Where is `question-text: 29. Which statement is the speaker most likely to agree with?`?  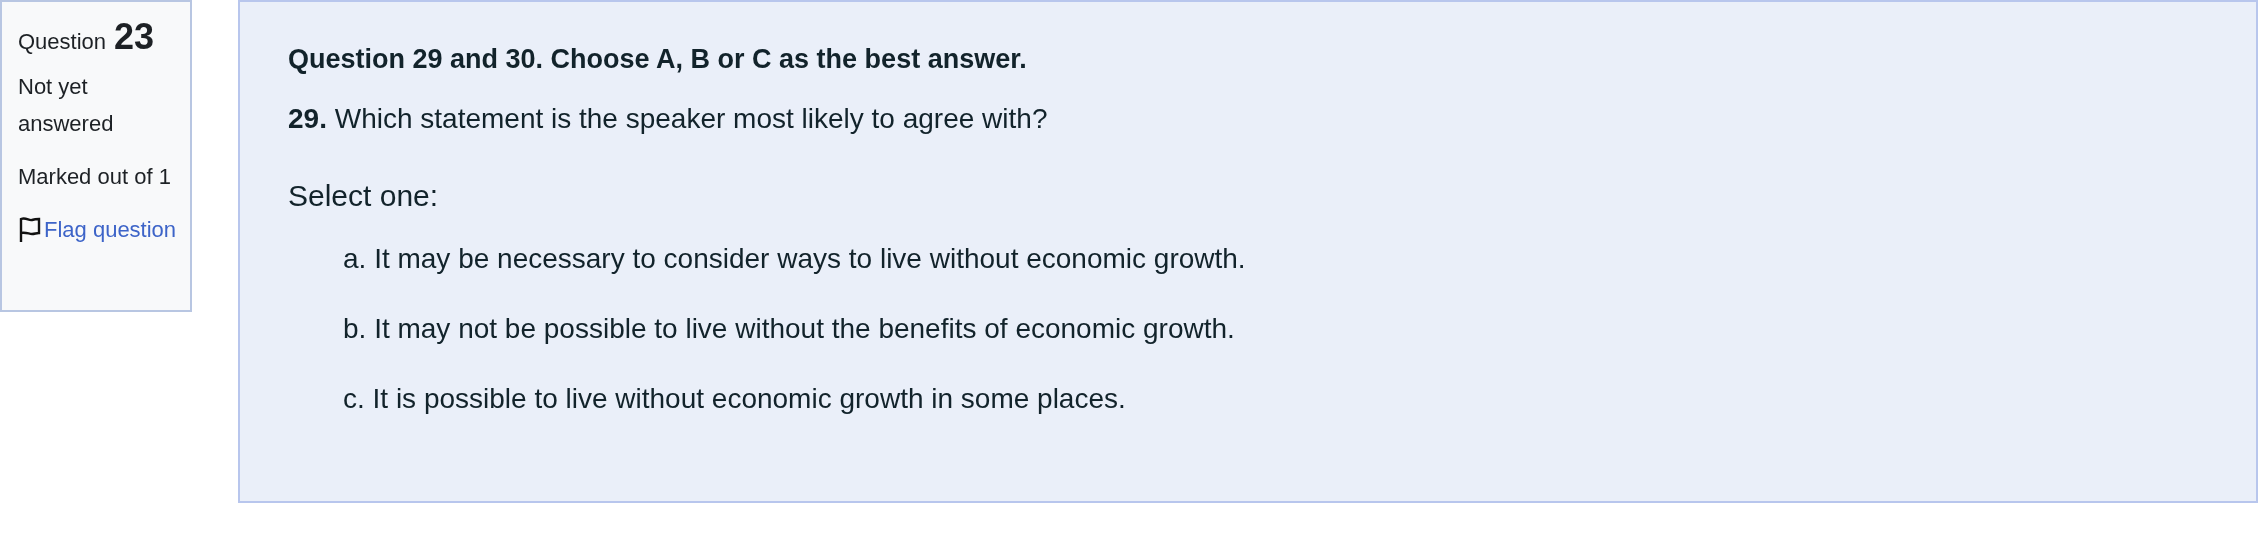 question-text: 29. Which statement is the speaker most likely to agree with? is located at coordinates (668, 119).